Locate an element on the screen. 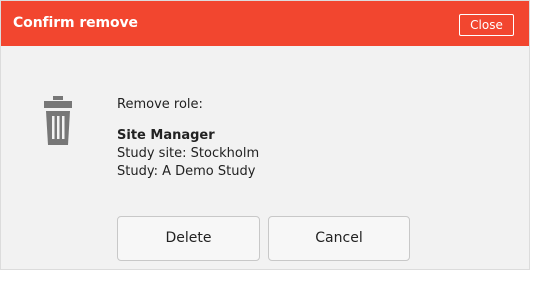 This screenshot has height=297, width=535. role-name: Site Manager is located at coordinates (166, 135).